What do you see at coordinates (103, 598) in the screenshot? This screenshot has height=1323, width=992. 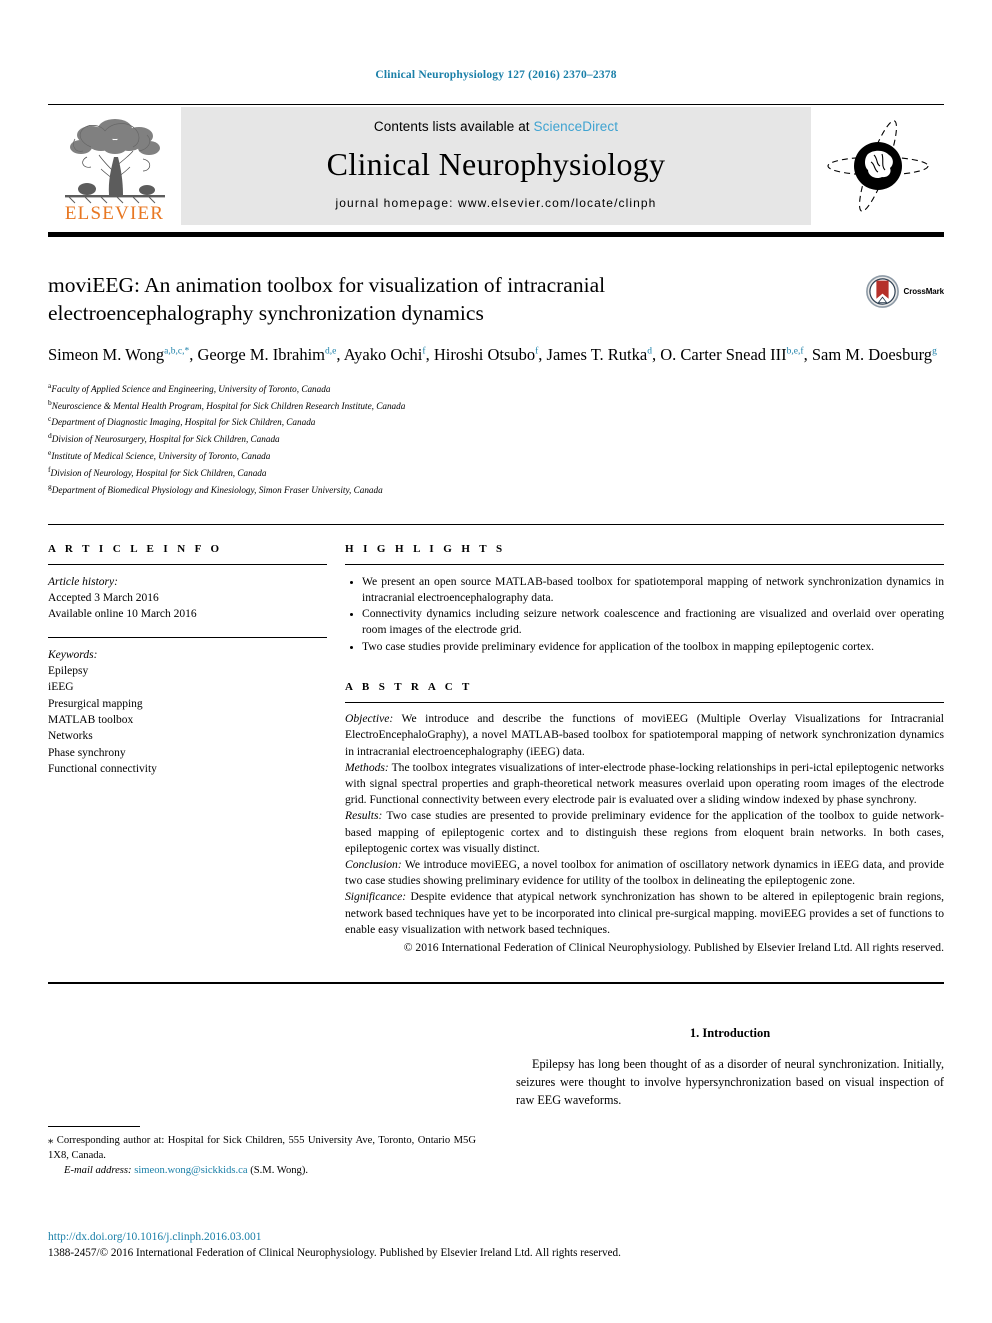 I see `article-history-line: Accepted 3 March 2016` at bounding box center [103, 598].